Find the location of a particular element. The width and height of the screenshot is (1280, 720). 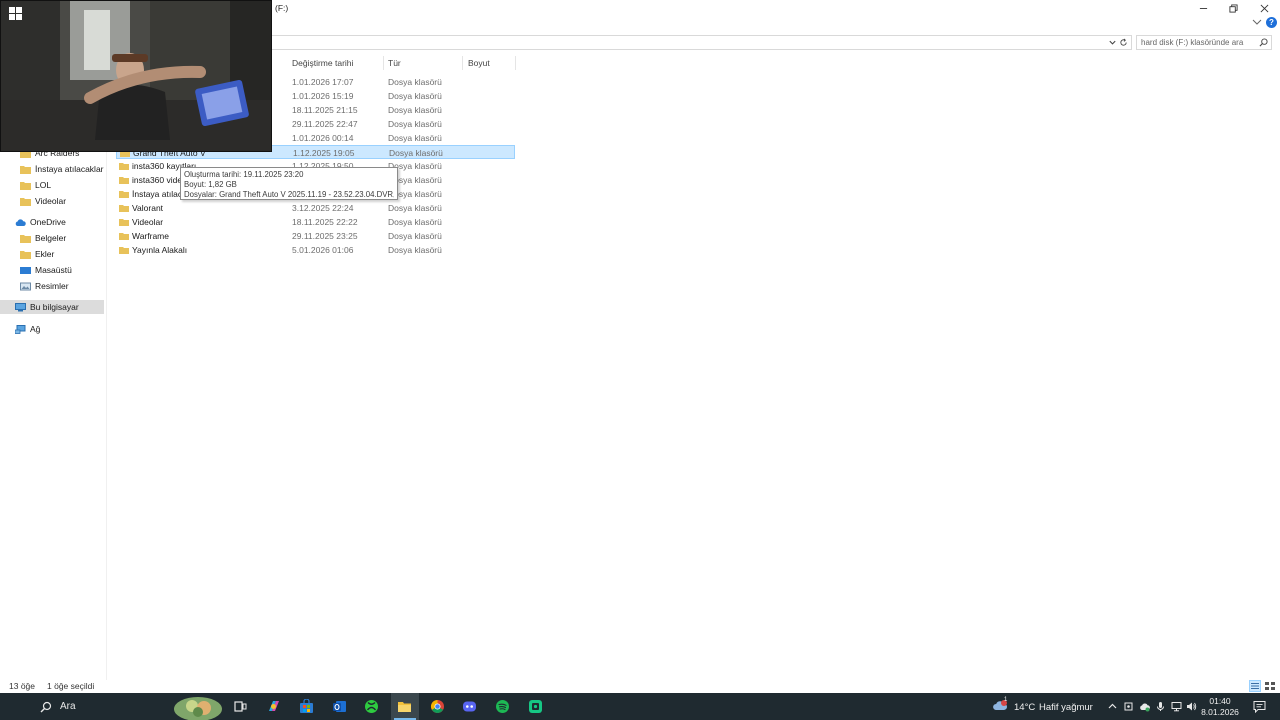

nav-item-videolar: Videolar is located at coordinates (43, 201).